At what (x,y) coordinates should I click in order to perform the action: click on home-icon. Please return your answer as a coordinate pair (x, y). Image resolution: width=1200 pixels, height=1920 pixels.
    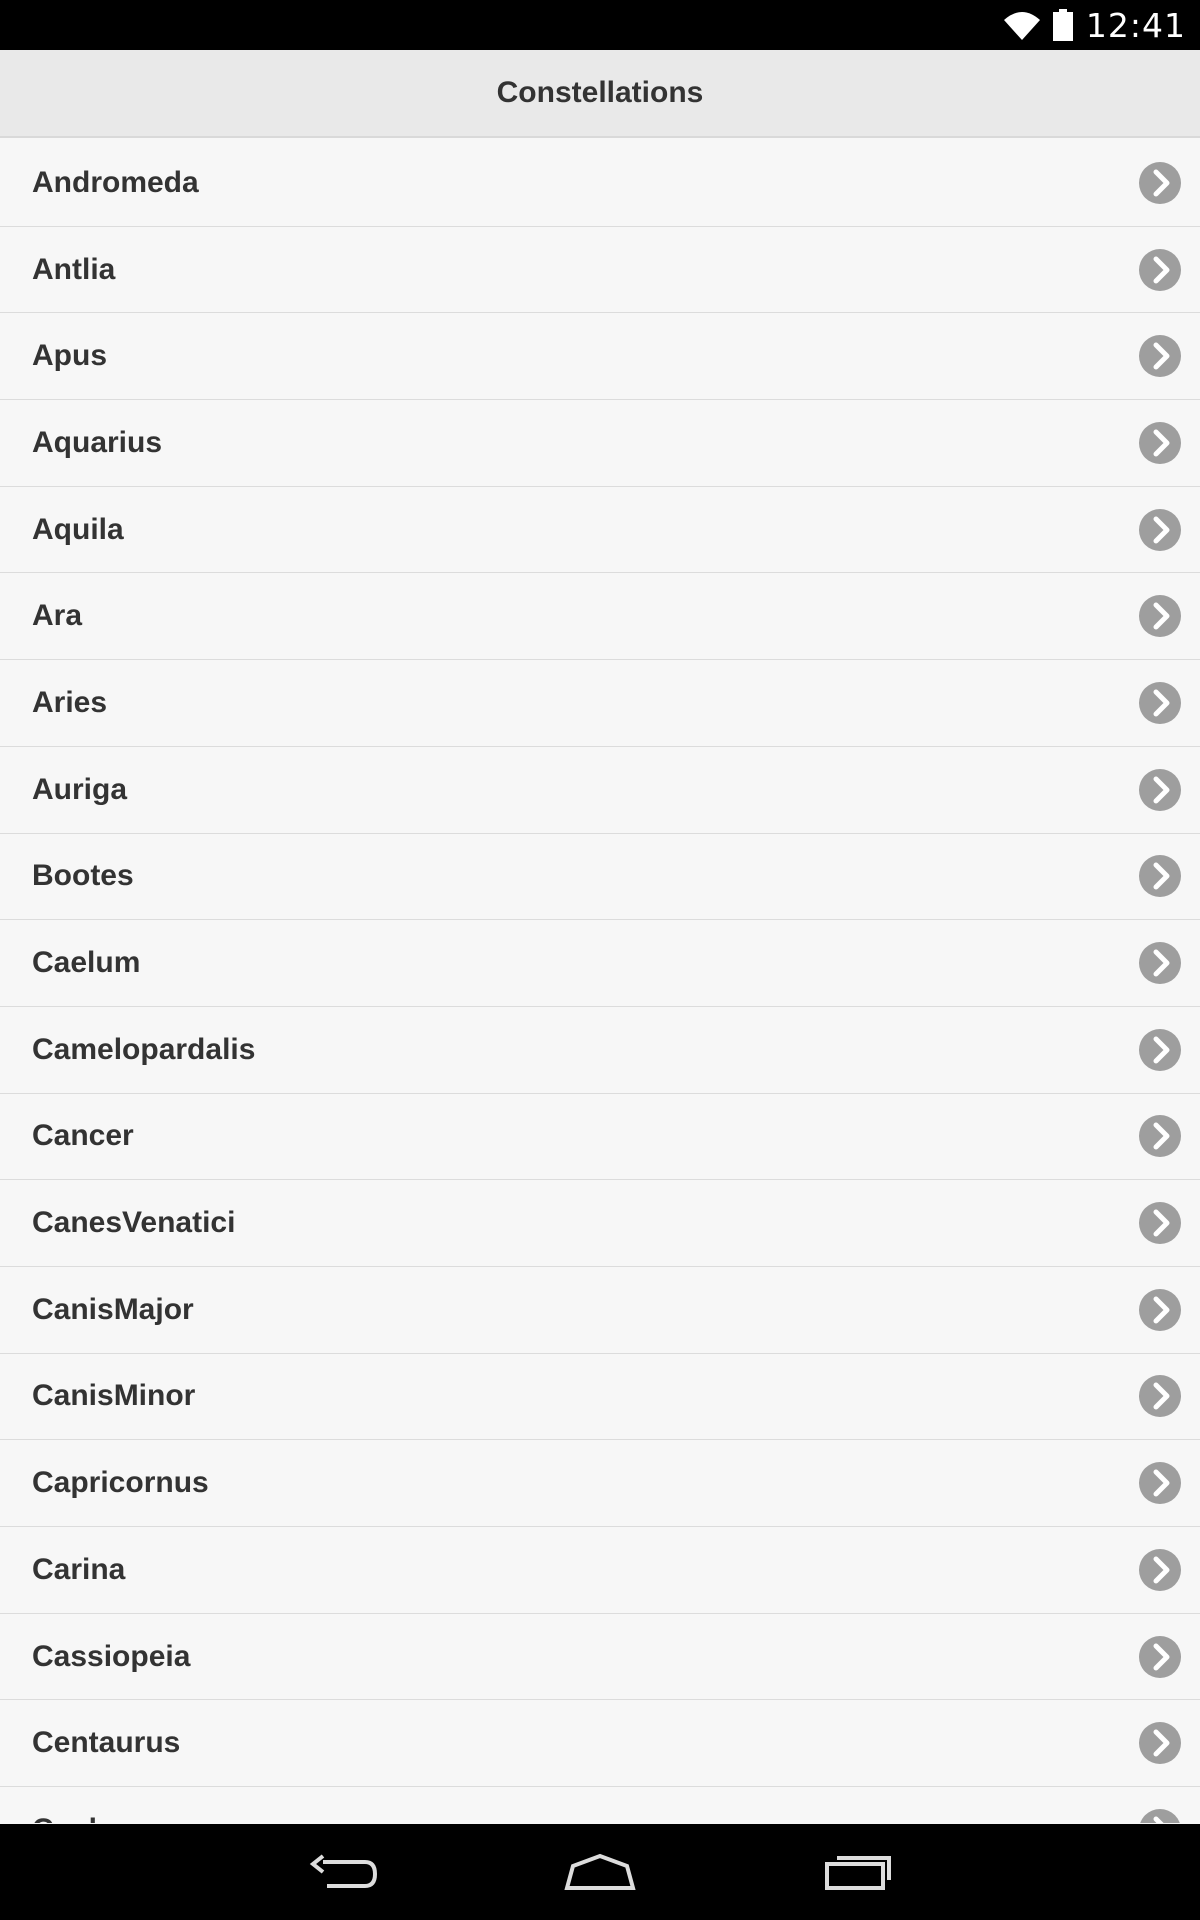
    Looking at the image, I should click on (600, 1871).